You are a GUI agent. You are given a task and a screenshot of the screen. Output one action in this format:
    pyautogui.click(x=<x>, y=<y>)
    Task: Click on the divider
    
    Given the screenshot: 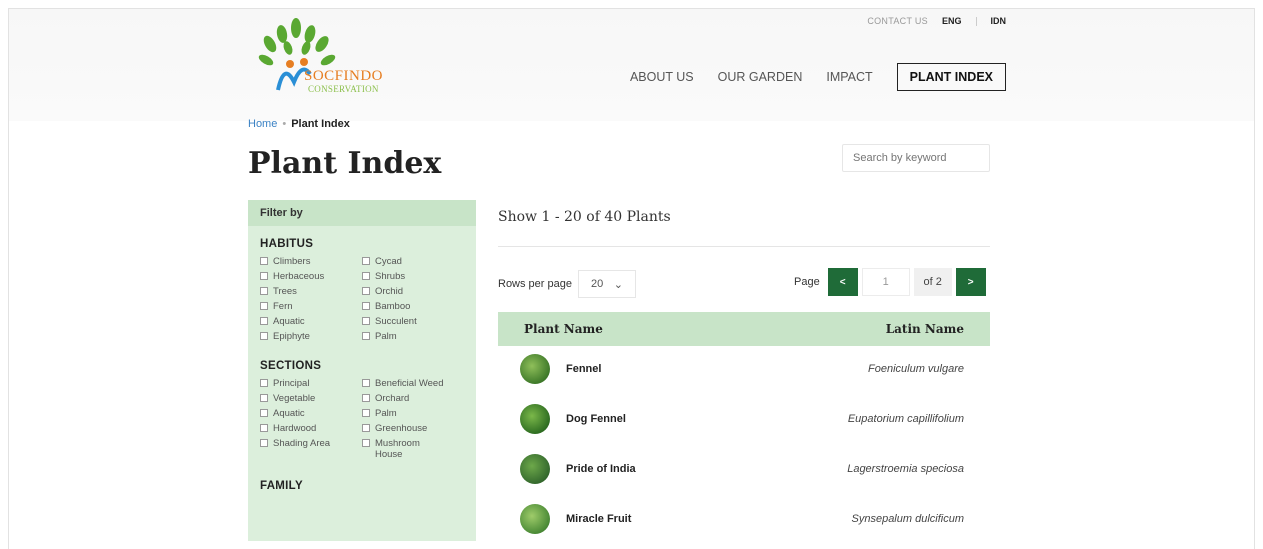 What is the action you would take?
    pyautogui.click(x=744, y=246)
    